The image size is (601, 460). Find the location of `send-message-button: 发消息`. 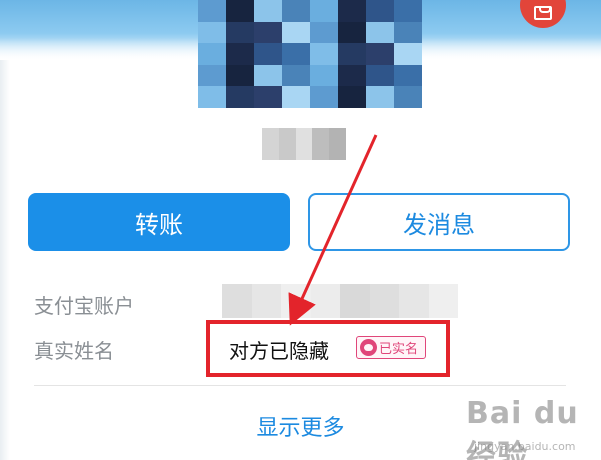

send-message-button: 发消息 is located at coordinates (439, 222).